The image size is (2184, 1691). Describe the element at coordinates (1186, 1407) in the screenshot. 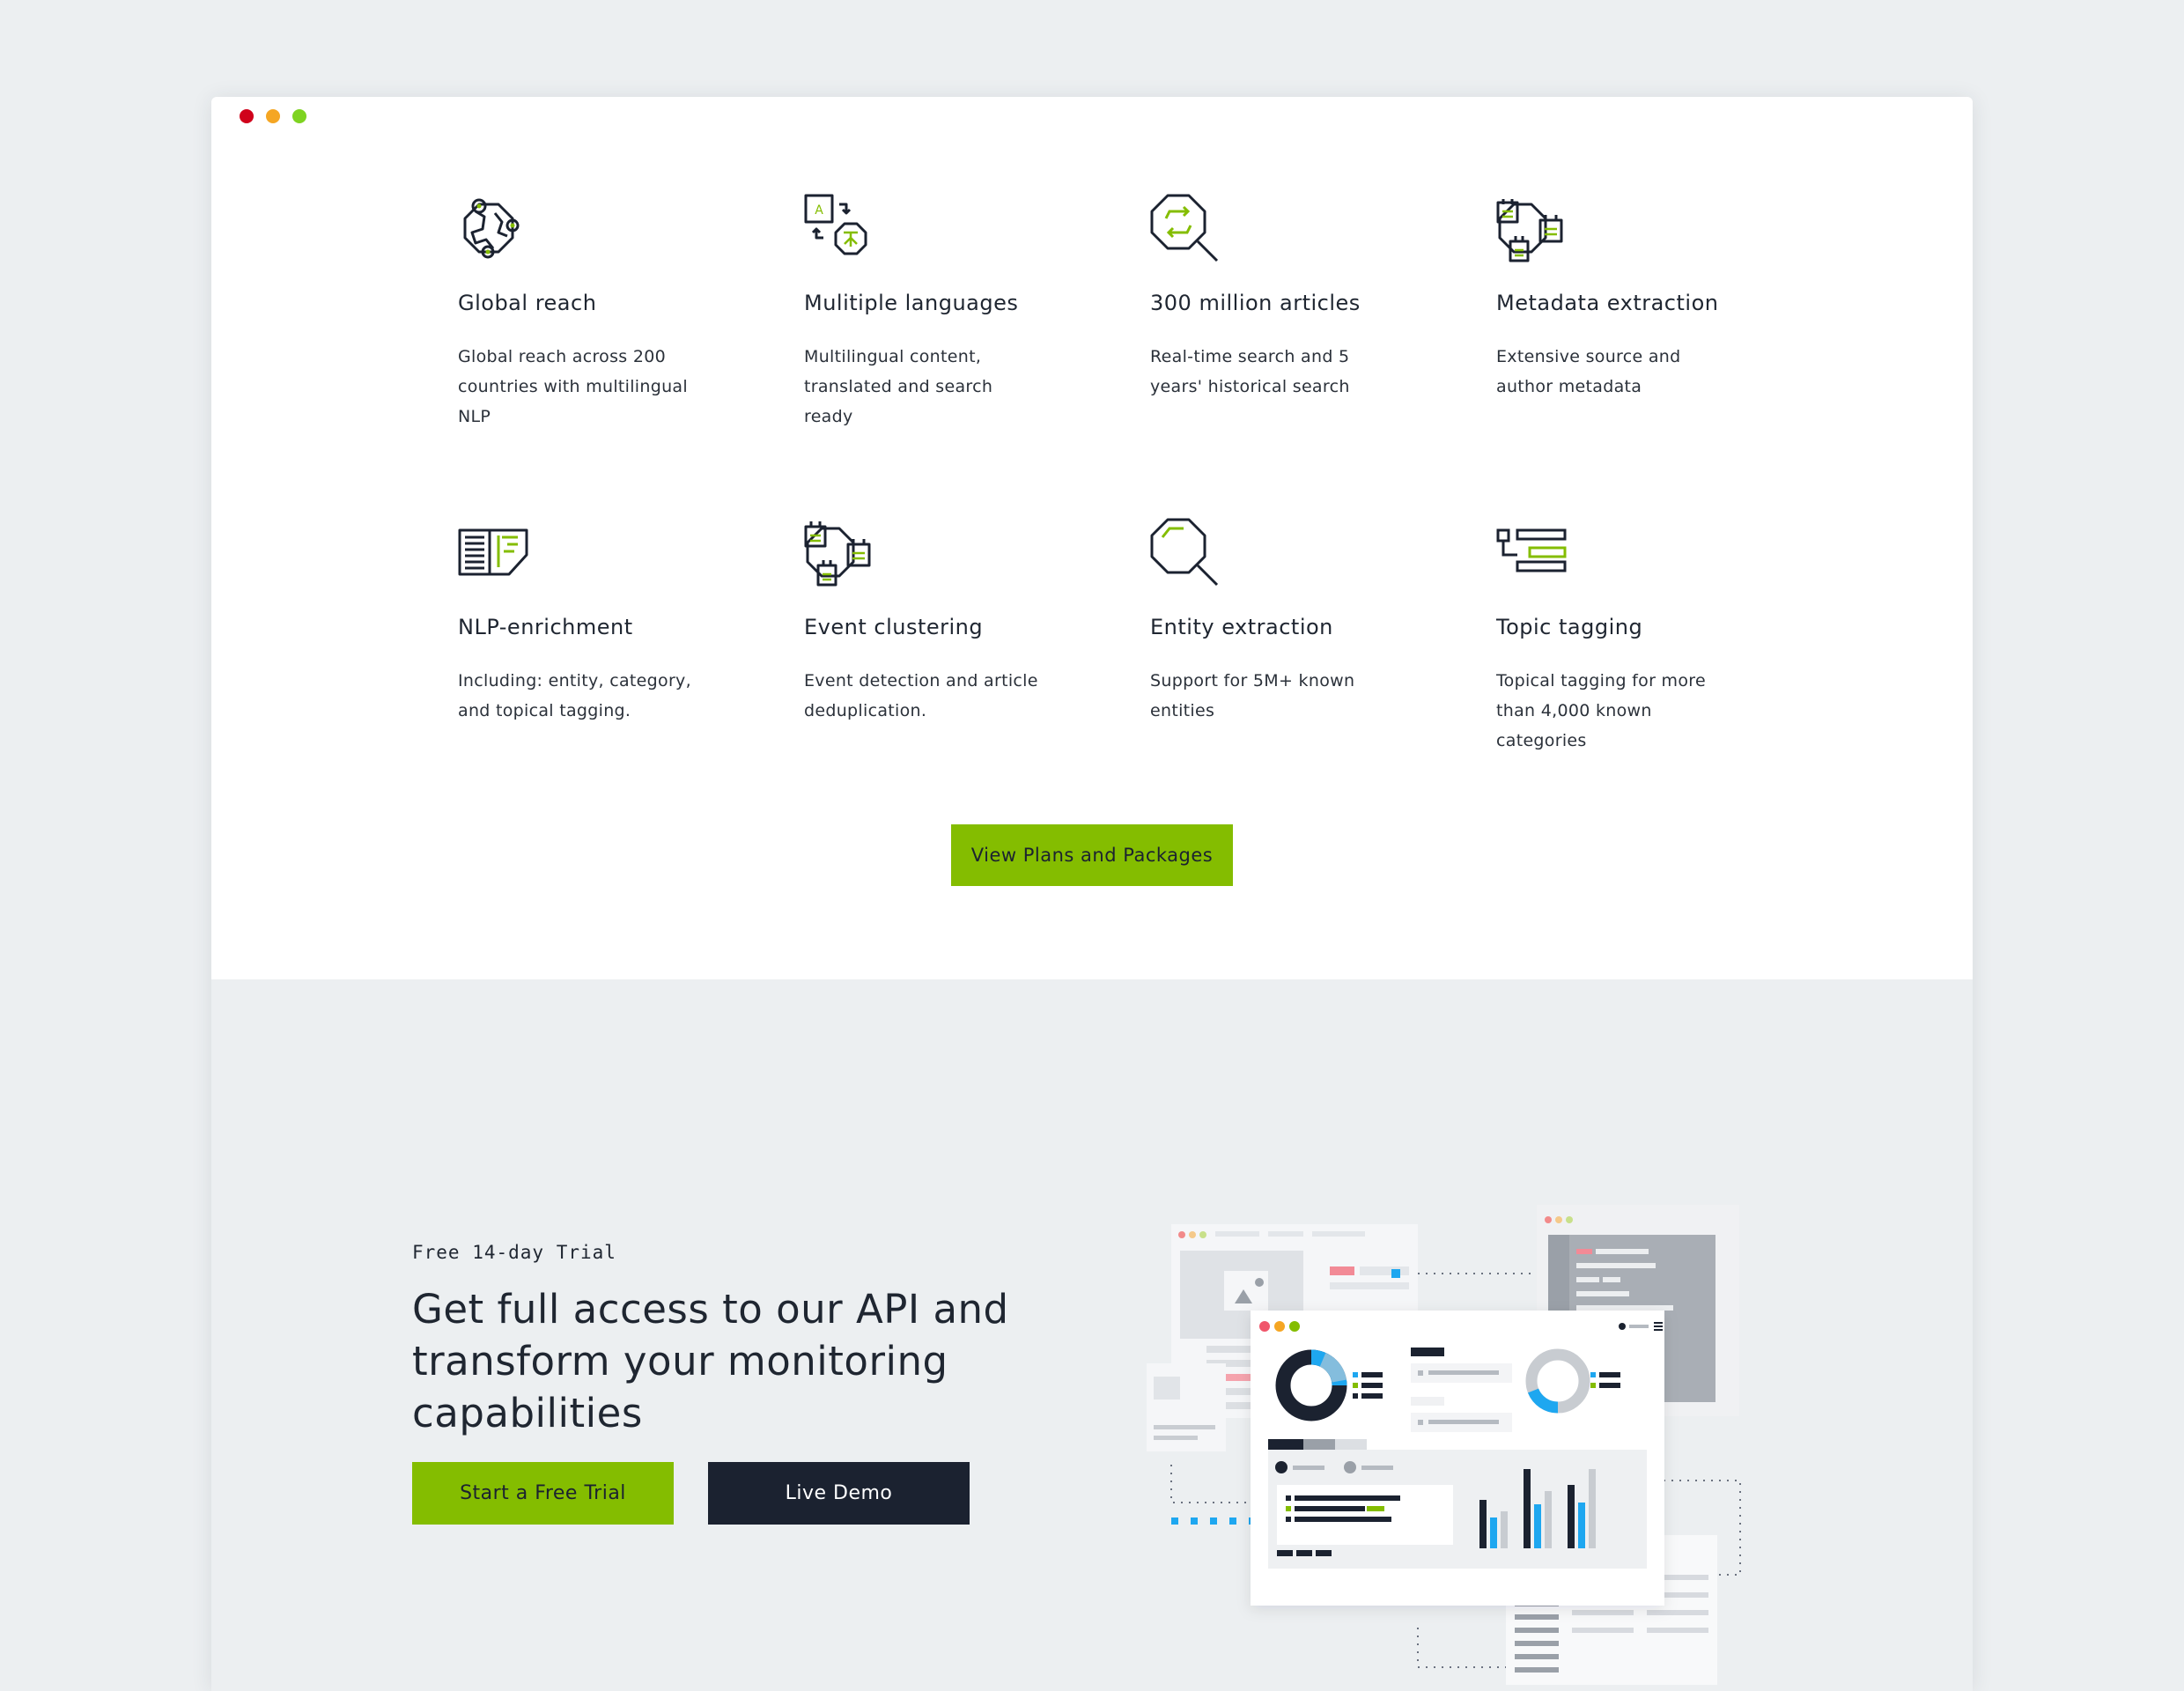

I see `illustration-small-card` at that location.